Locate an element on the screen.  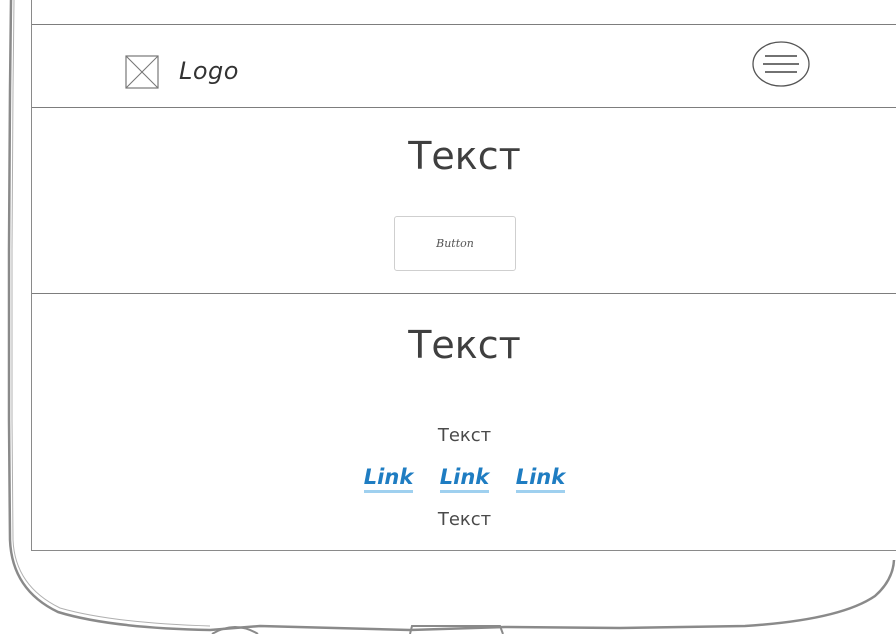
content-text-top: Текст is located at coordinates (464, 435).